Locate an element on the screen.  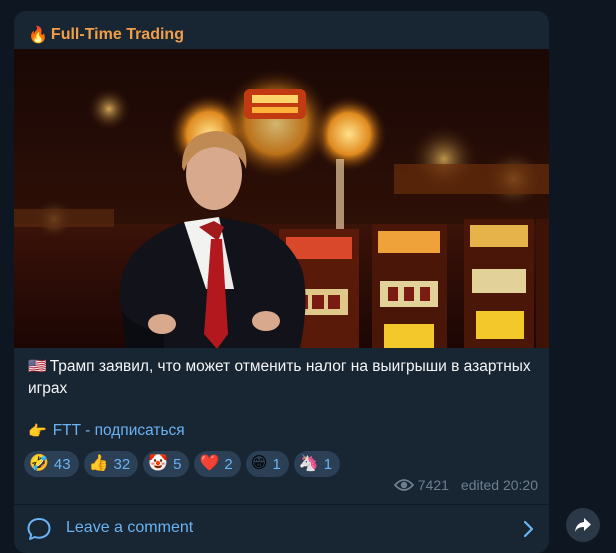
reaction-unicorn: 🦄 1 is located at coordinates (317, 464).